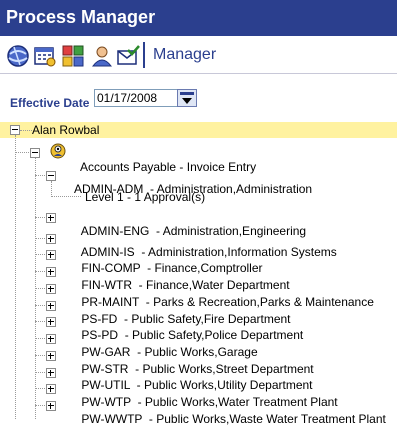 This screenshot has width=397, height=440. What do you see at coordinates (198, 18) in the screenshot?
I see `title-bar: Process Manager` at bounding box center [198, 18].